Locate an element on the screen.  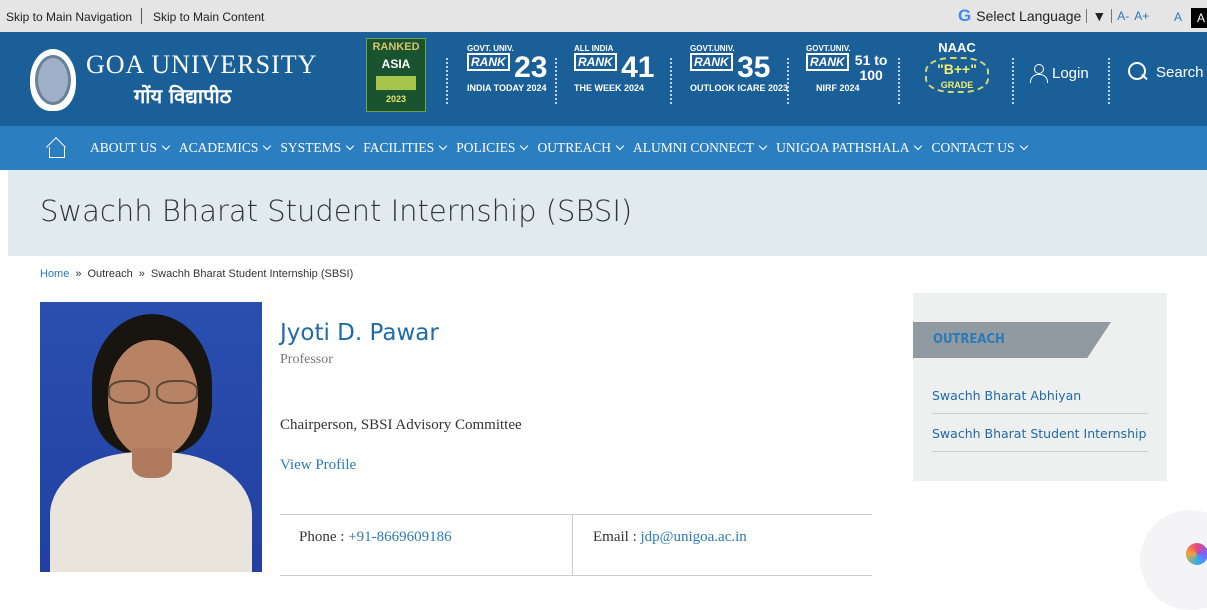
nav-label: OUTREACH is located at coordinates (574, 147).